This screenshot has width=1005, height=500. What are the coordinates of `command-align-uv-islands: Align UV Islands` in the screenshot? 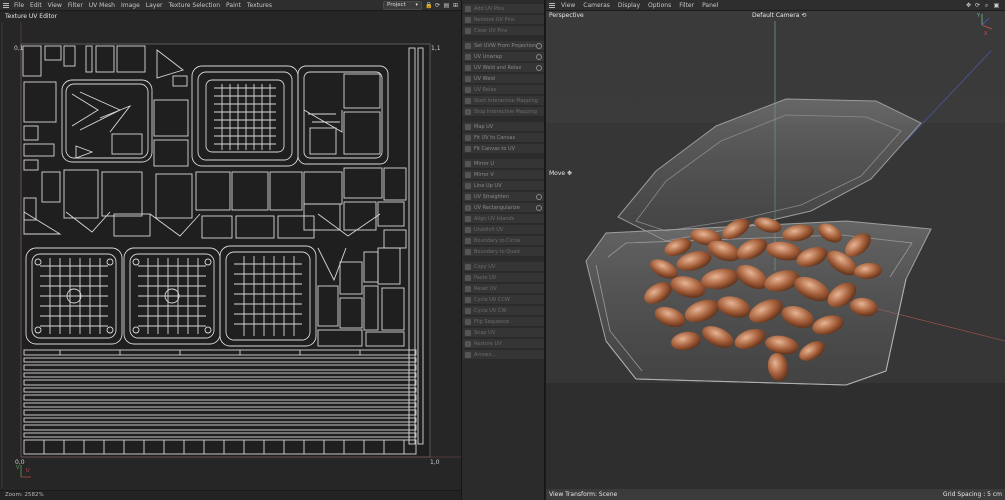 It's located at (503, 219).